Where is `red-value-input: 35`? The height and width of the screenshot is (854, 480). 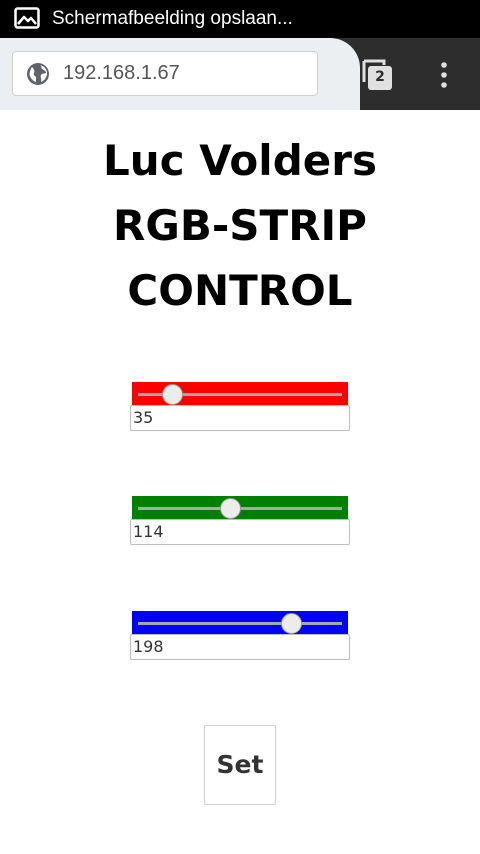
red-value-input: 35 is located at coordinates (240, 418).